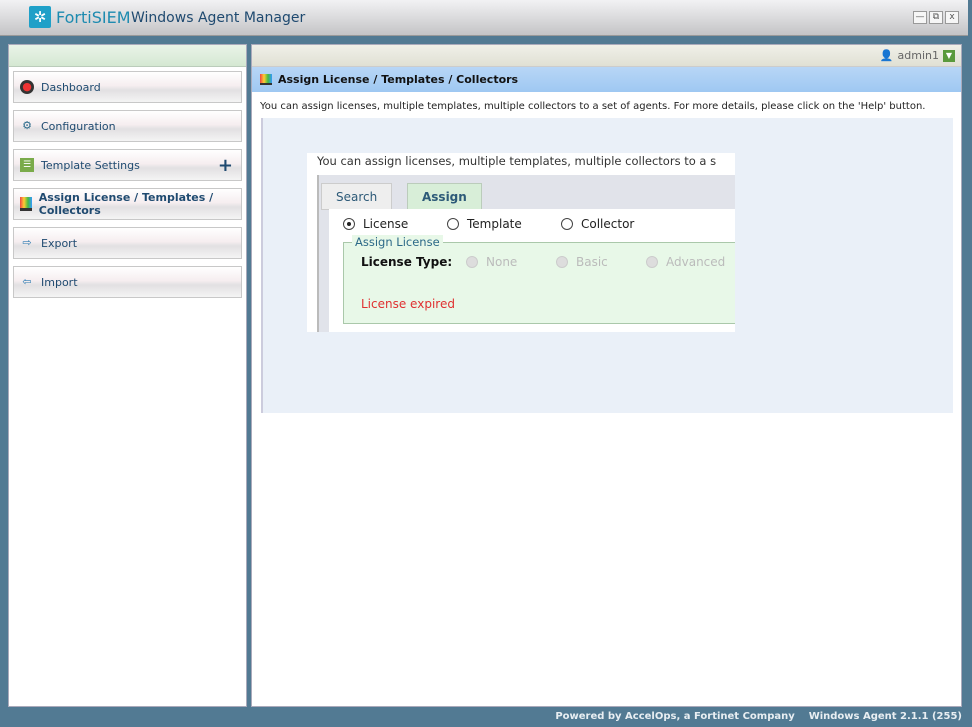 The image size is (972, 727). I want to click on sidebar-item-label: Assign License / Templates / Collectors, so click(126, 204).